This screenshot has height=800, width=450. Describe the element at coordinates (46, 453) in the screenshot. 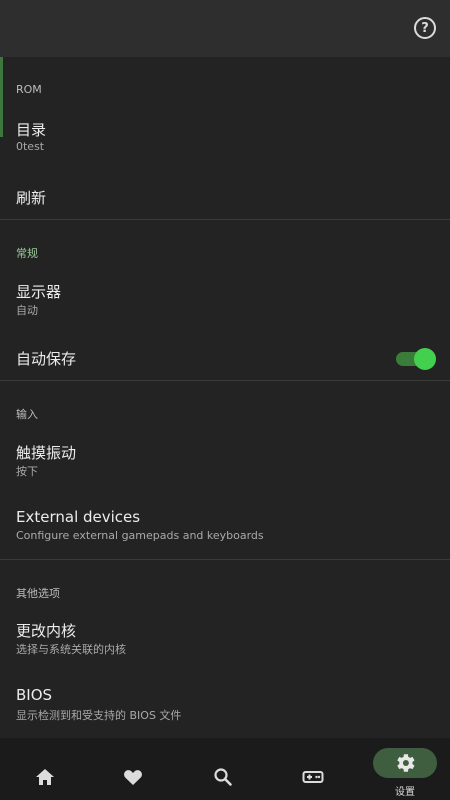

I see `setting-haptics-title: 触摸振动` at that location.